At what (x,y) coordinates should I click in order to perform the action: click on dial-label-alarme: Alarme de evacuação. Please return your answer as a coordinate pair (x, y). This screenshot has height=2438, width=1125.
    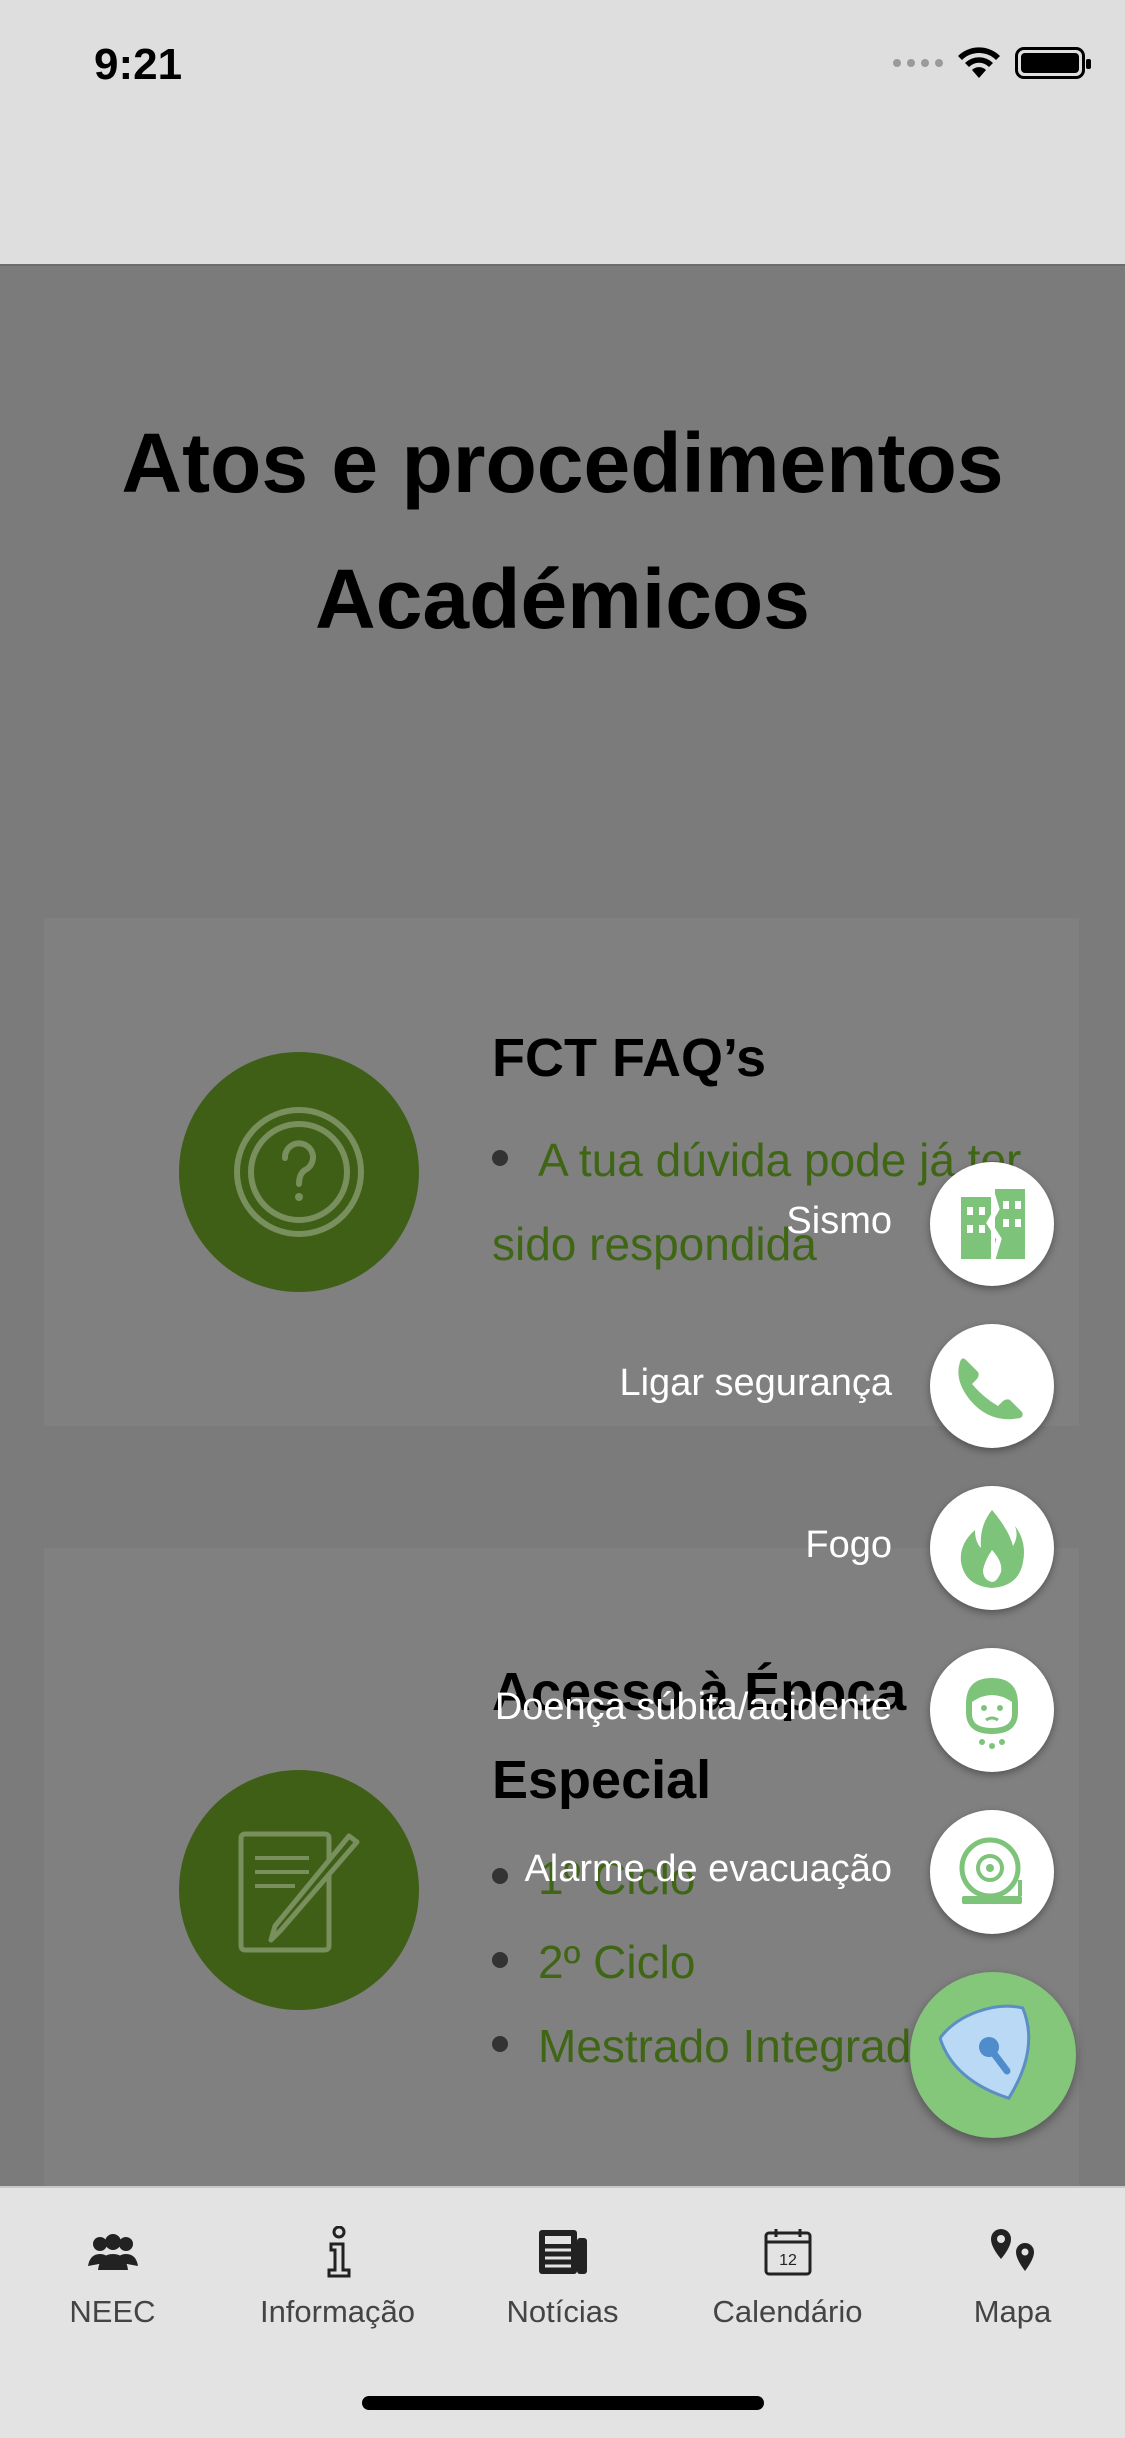
    Looking at the image, I should click on (708, 1869).